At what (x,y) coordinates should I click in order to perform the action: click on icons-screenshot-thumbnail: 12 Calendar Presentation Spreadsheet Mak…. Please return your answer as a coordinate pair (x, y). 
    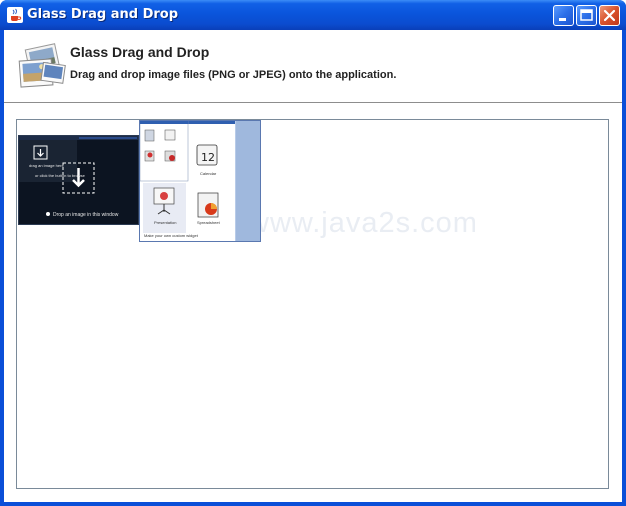
    Looking at the image, I should click on (200, 181).